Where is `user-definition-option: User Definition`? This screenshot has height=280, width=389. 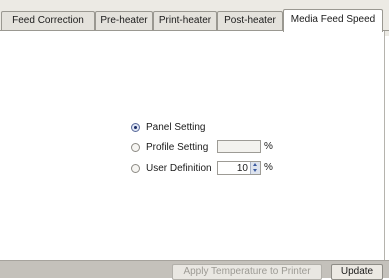
user-definition-option: User Definition is located at coordinates (171, 168).